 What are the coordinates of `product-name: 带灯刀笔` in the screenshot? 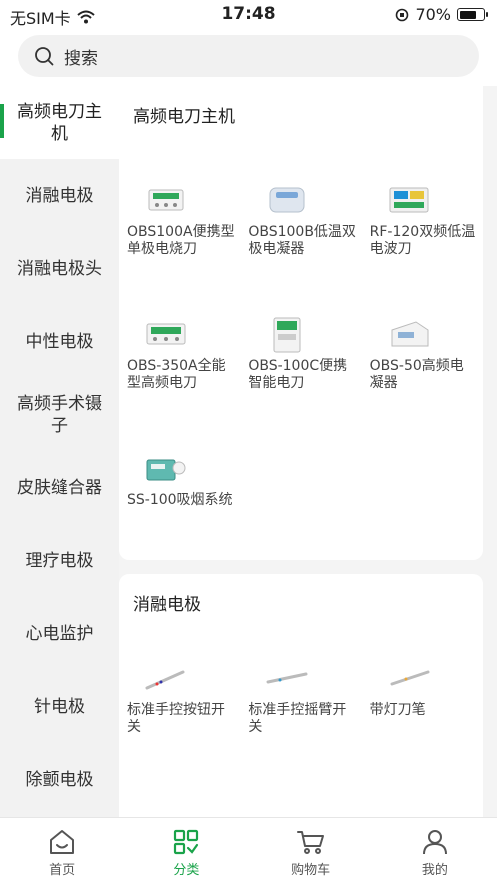 It's located at (397, 710).